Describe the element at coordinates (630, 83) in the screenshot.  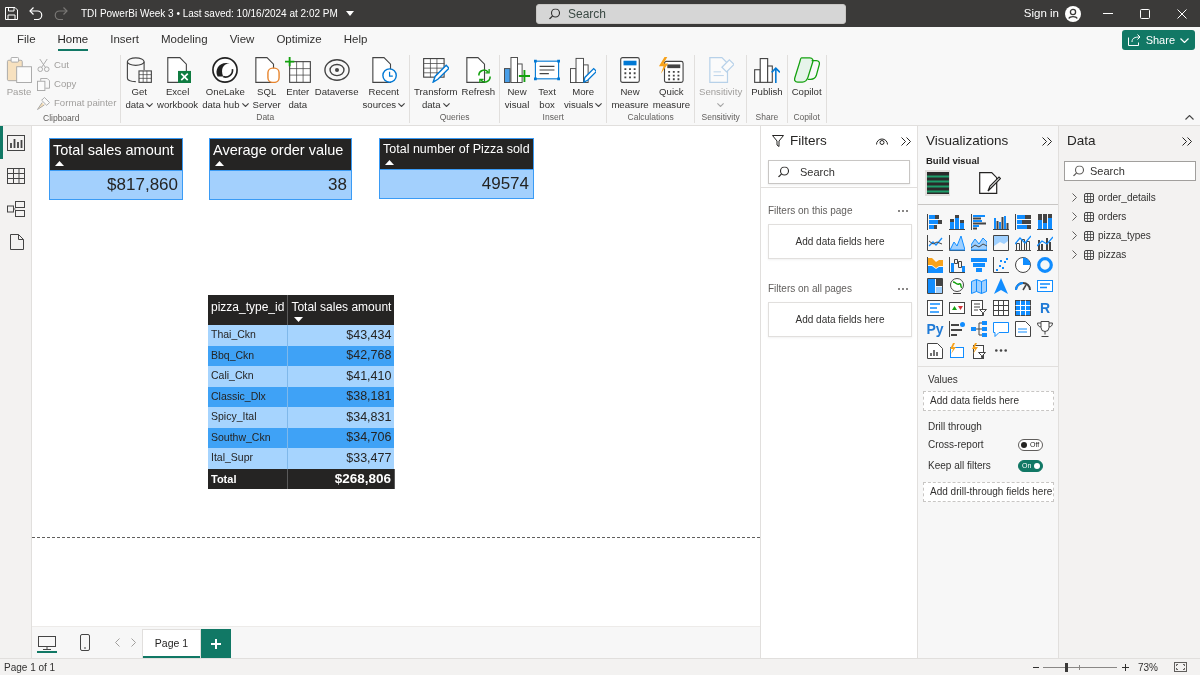
I see `new-measure-button: New measure` at that location.